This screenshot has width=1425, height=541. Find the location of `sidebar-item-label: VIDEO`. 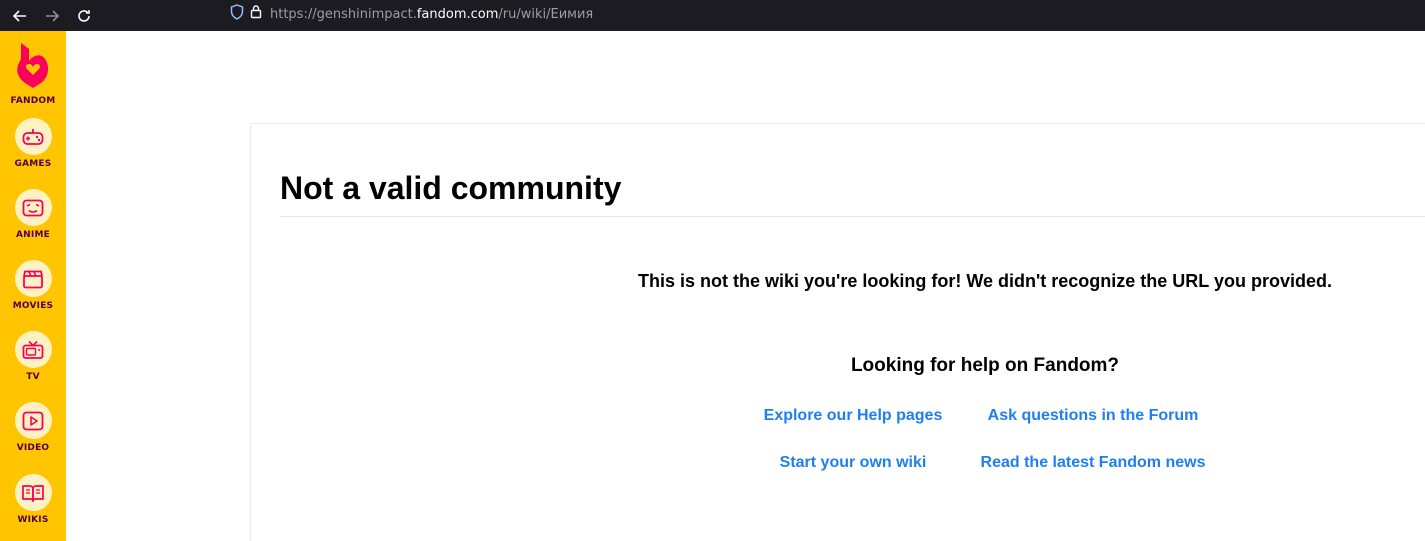

sidebar-item-label: VIDEO is located at coordinates (33, 448).